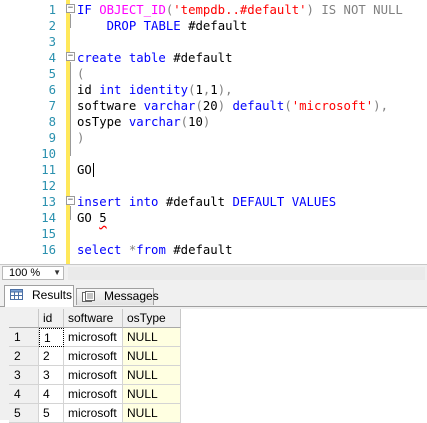  I want to click on column-header: software, so click(93, 318).